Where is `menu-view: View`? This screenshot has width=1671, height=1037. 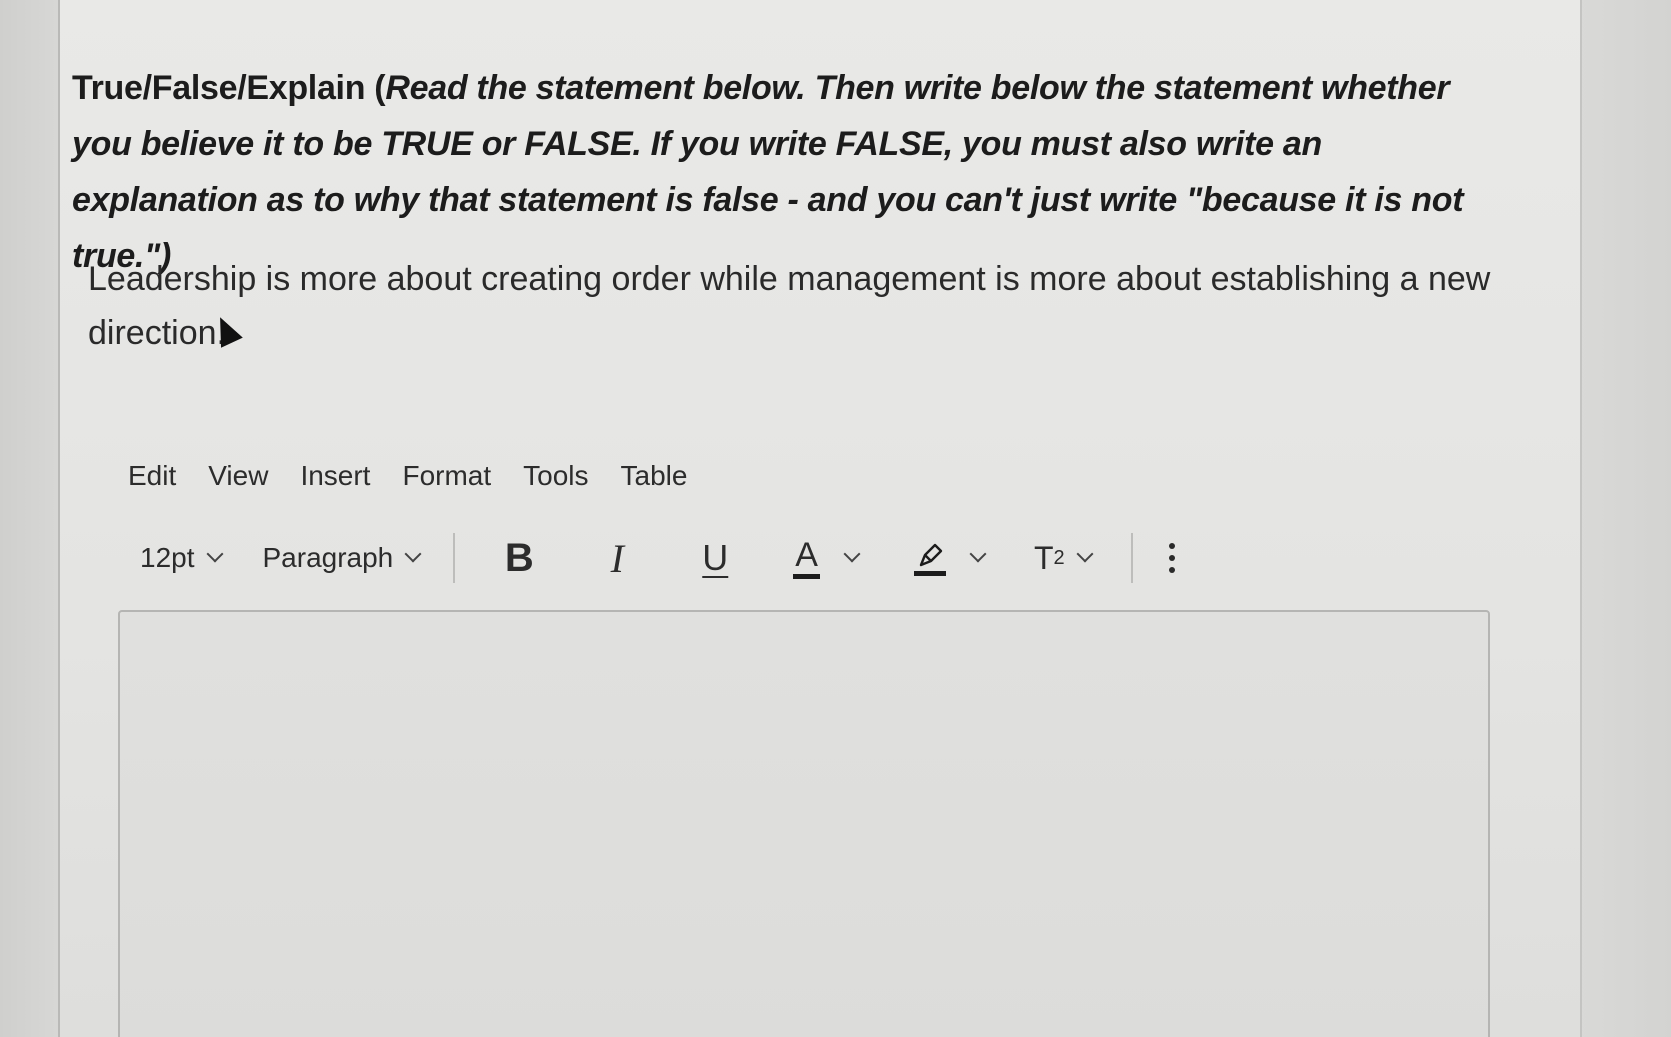 menu-view: View is located at coordinates (238, 476).